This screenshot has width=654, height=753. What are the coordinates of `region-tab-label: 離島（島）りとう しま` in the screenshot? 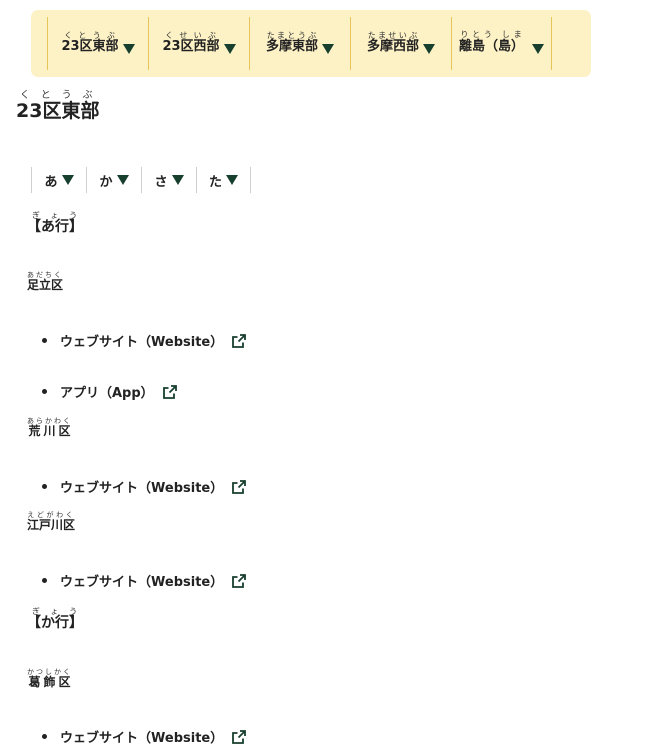 It's located at (491, 42).